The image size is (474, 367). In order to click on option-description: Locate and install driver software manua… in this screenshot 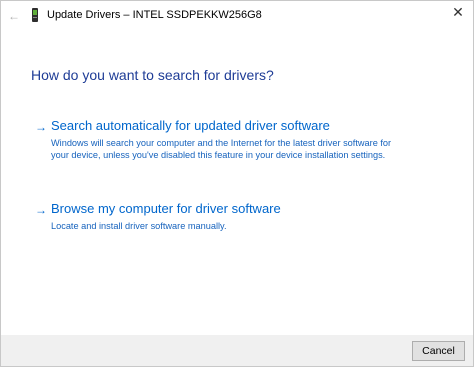, I will do `click(139, 226)`.